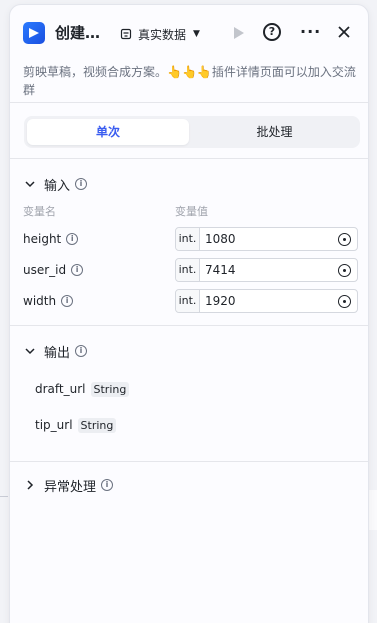 This screenshot has width=377, height=623. I want to click on chevron-right-icon, so click(30, 485).